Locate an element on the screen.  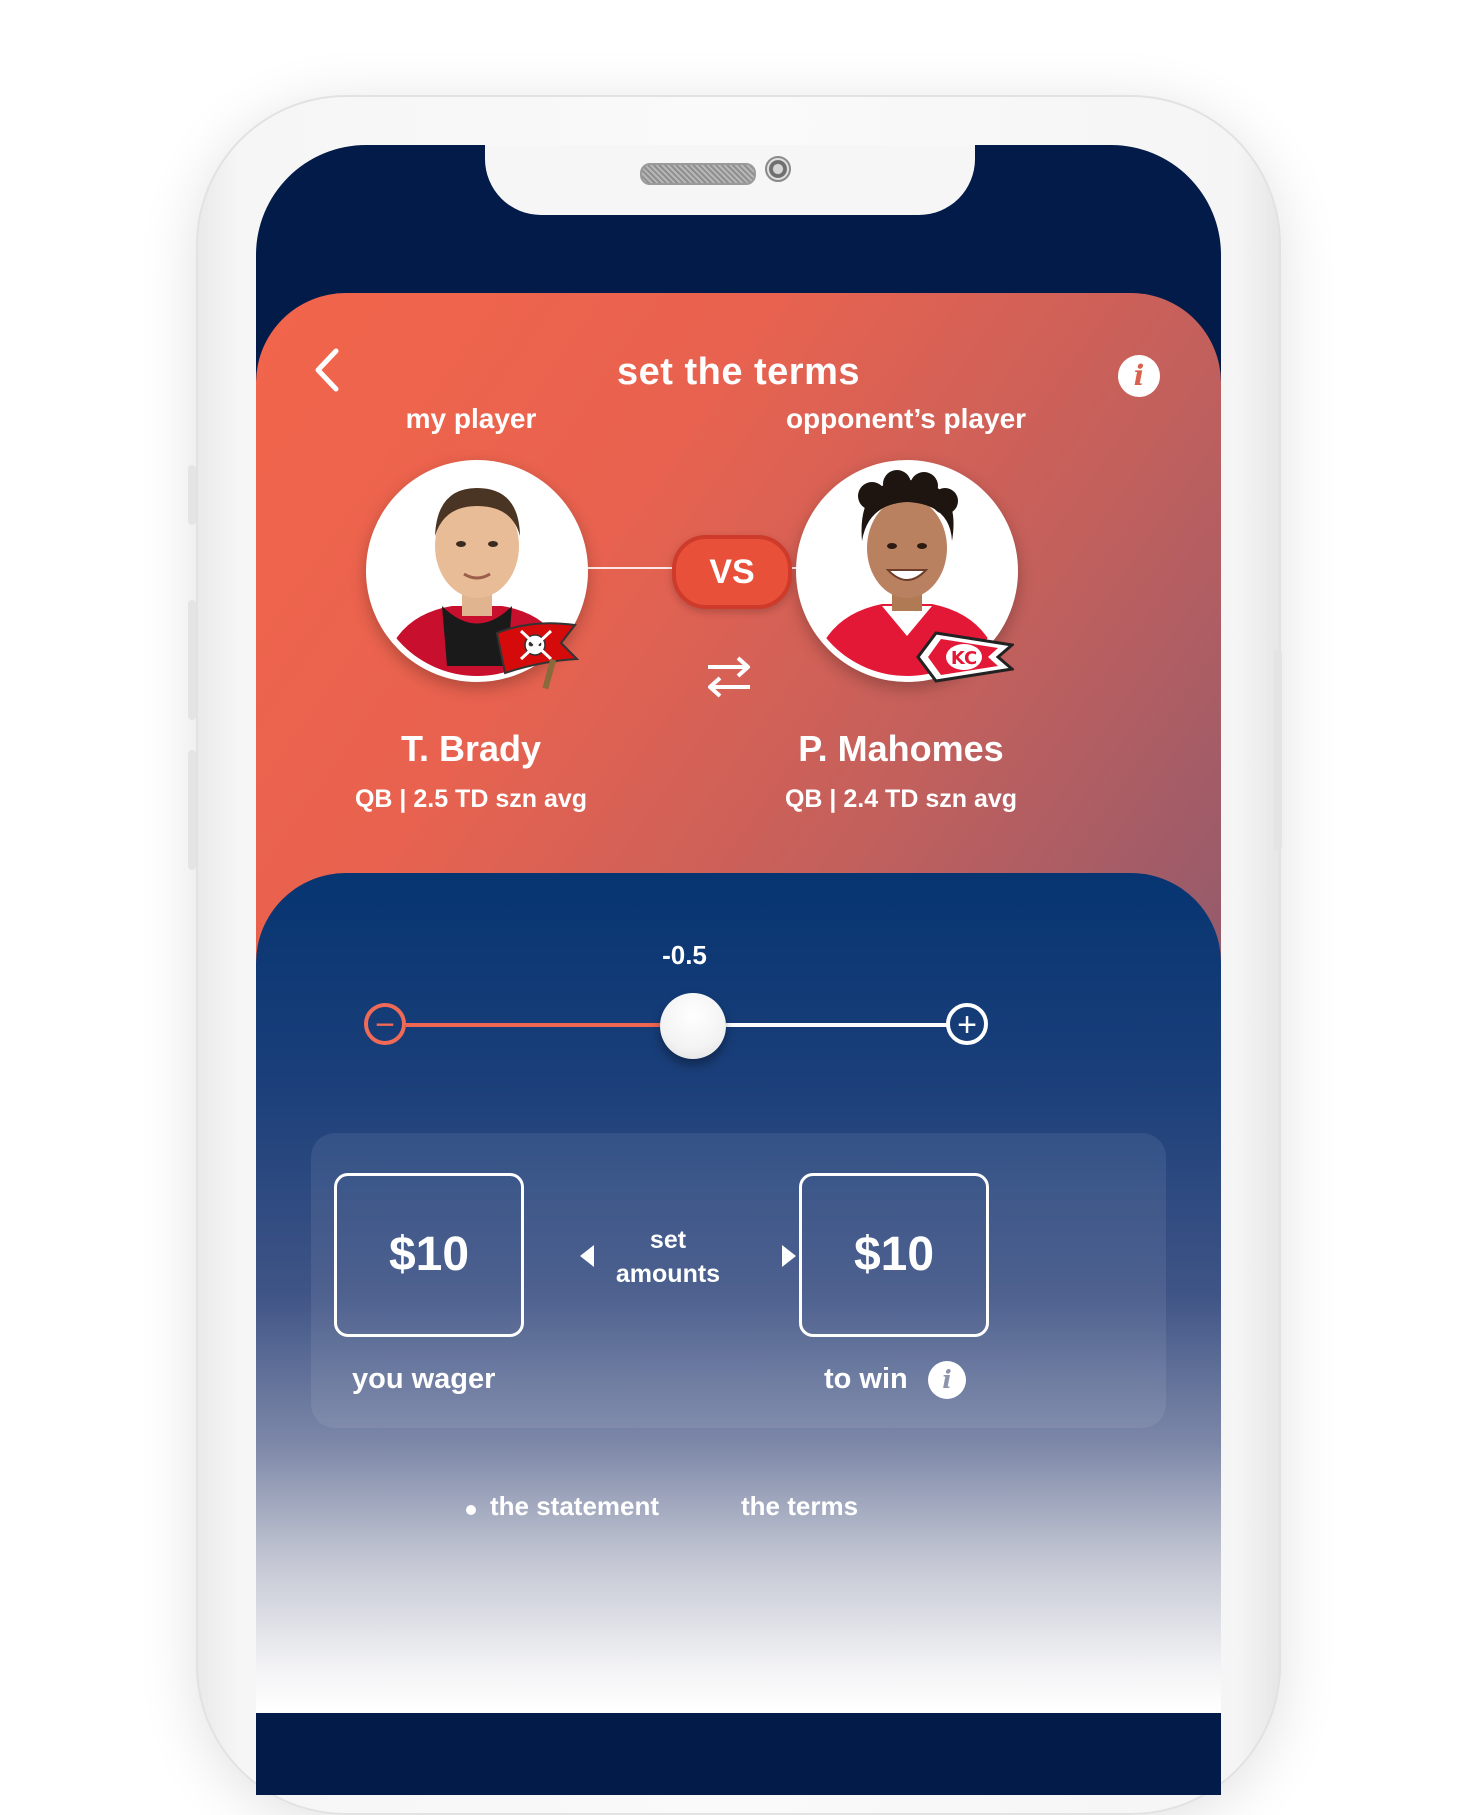
vs-connector-right is located at coordinates (813, 568).